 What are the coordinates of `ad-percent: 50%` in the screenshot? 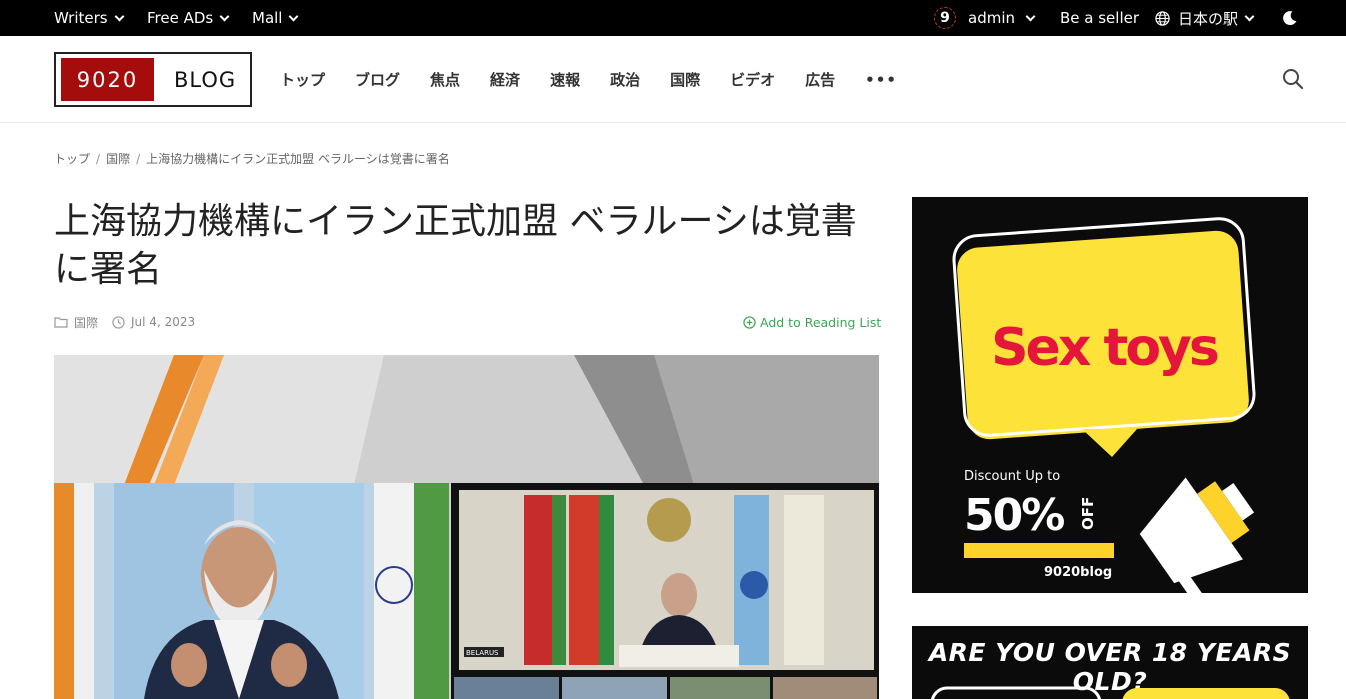 It's located at (1014, 515).